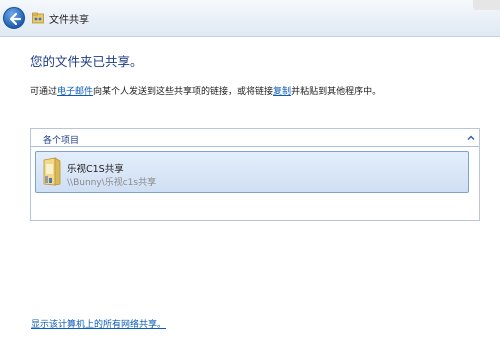  I want to click on page-heading: 您的文件夹已共享。, so click(86, 61).